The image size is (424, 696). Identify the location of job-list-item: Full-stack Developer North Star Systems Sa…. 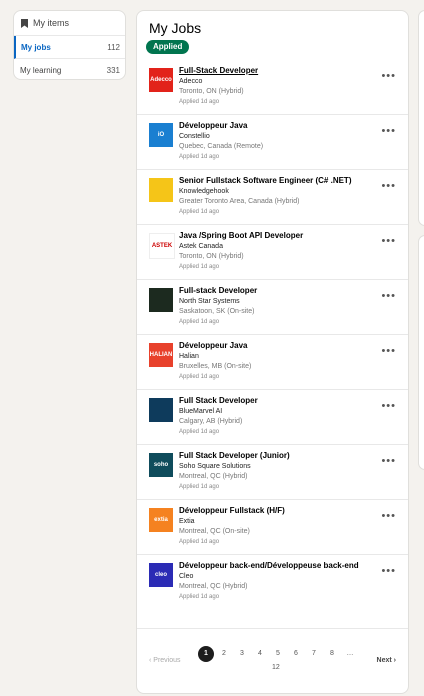
(272, 307).